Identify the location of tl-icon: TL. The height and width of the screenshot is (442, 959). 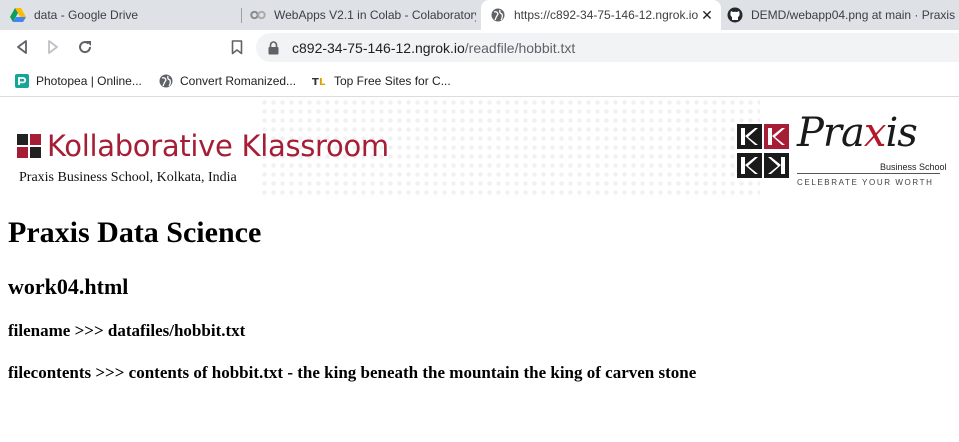
(320, 81).